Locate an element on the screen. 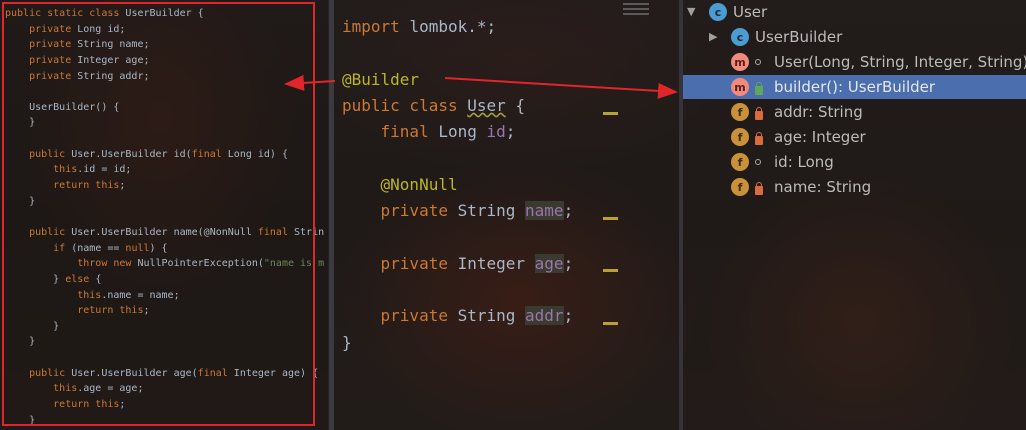 The width and height of the screenshot is (1026, 430). arrow-to-builder-class is located at coordinates (310, 82).